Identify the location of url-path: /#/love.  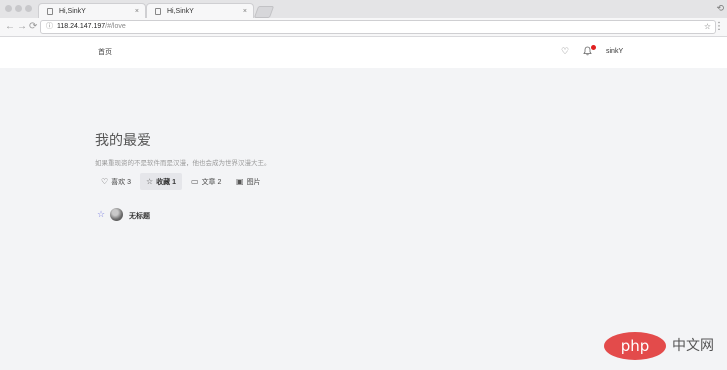
(115, 26).